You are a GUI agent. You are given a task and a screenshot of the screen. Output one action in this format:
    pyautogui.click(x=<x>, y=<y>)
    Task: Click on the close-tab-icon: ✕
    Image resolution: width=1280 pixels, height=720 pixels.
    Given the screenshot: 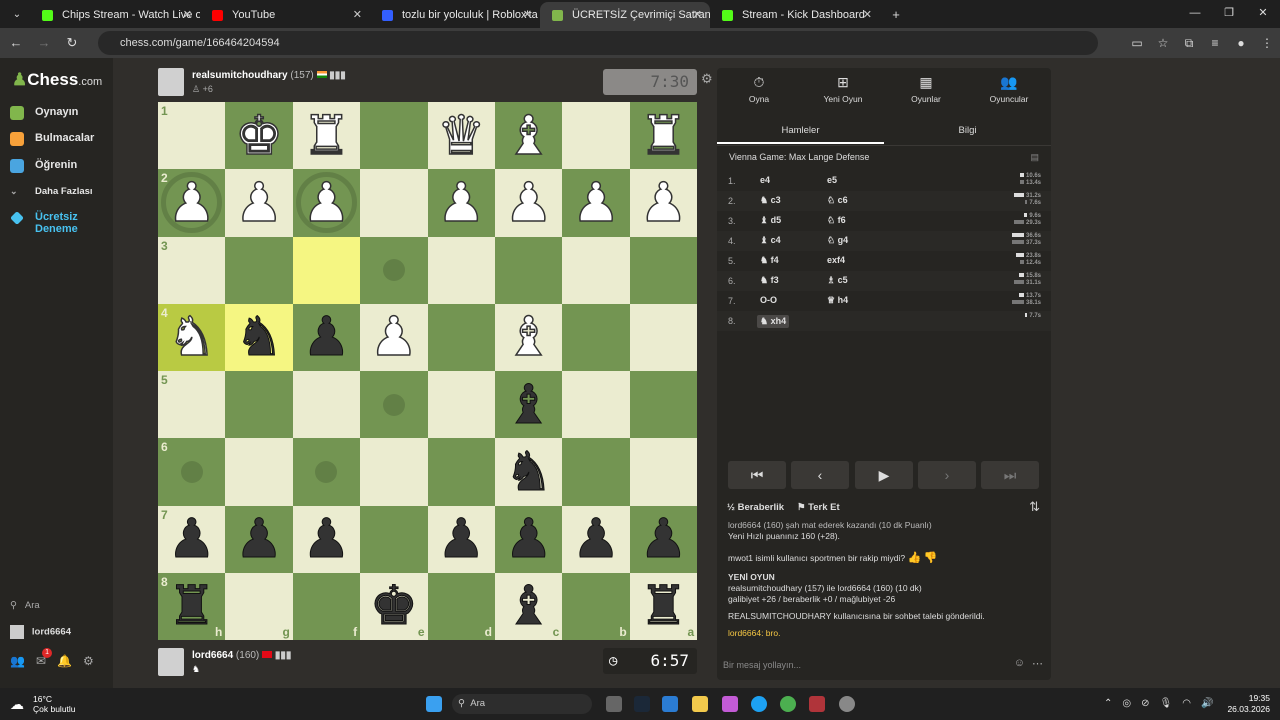 What is the action you would take?
    pyautogui.click(x=187, y=15)
    